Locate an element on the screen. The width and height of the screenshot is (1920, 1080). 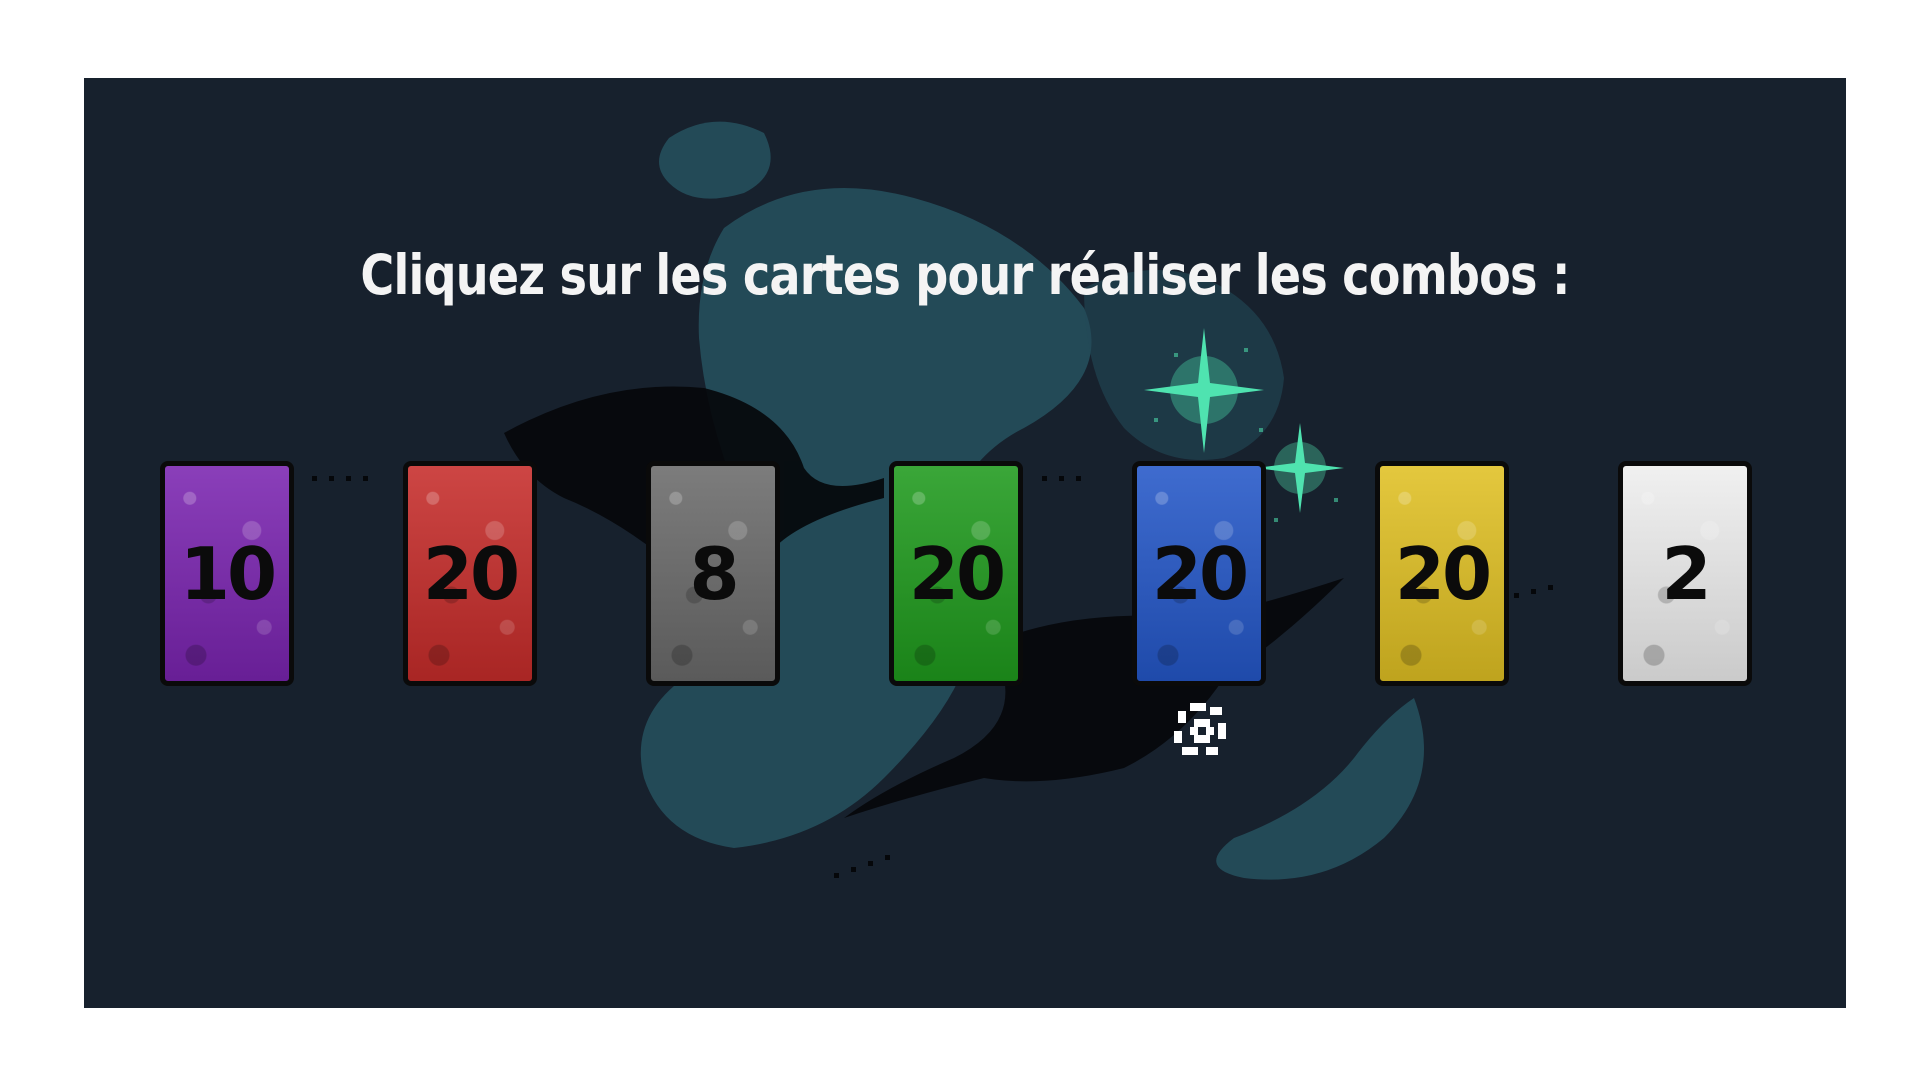
card-value: 10 is located at coordinates (228, 573).